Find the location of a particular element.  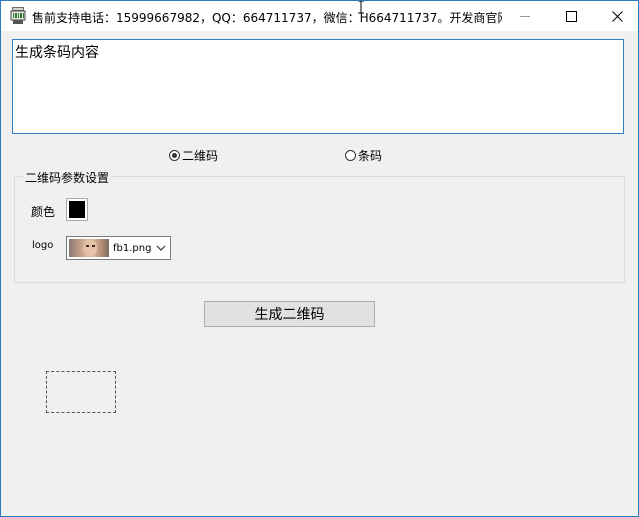

app-barcode-icon is located at coordinates (18, 15).